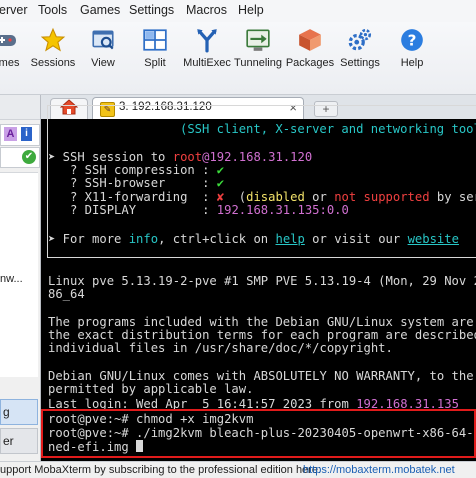 This screenshot has height=478, width=476. I want to click on toolbar-label: ames, so click(10, 63).